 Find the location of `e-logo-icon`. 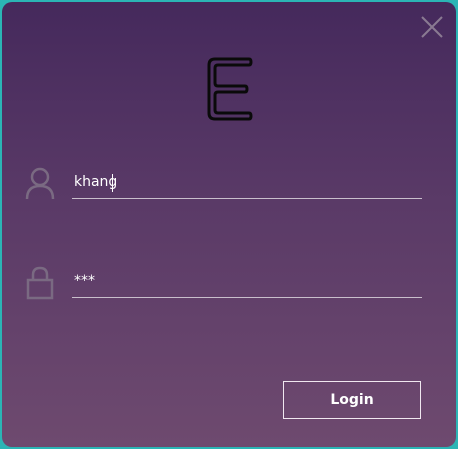

e-logo-icon is located at coordinates (230, 89).